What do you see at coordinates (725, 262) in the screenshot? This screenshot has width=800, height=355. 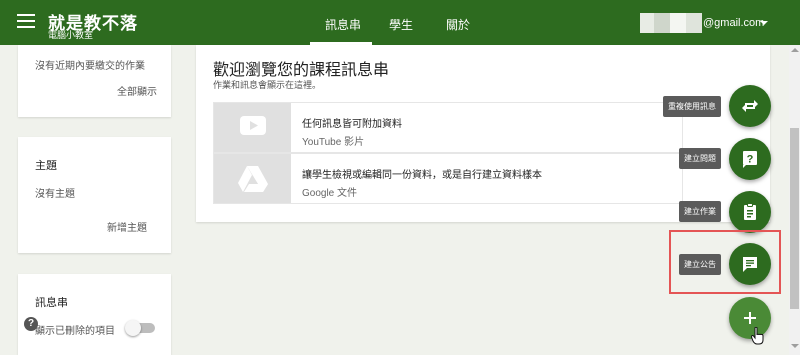 I see `highlight-annotation` at bounding box center [725, 262].